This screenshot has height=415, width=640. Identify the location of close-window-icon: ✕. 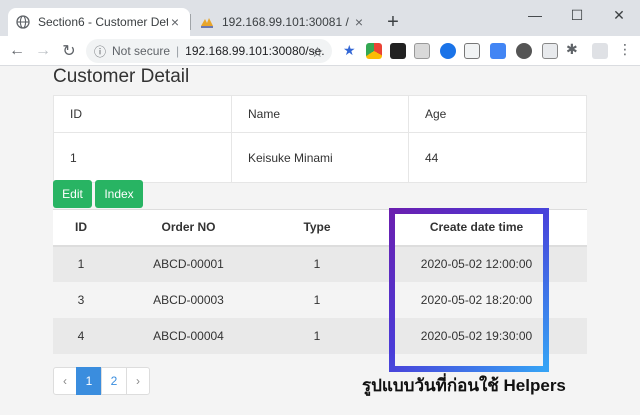
(619, 15).